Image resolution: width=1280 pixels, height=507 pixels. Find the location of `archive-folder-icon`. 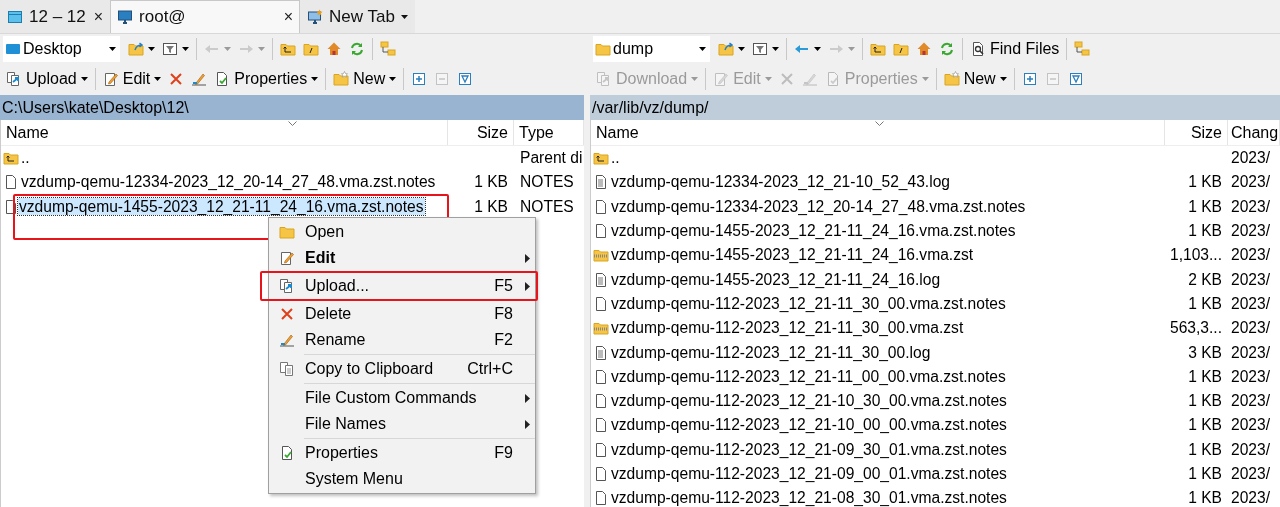

archive-folder-icon is located at coordinates (601, 255).